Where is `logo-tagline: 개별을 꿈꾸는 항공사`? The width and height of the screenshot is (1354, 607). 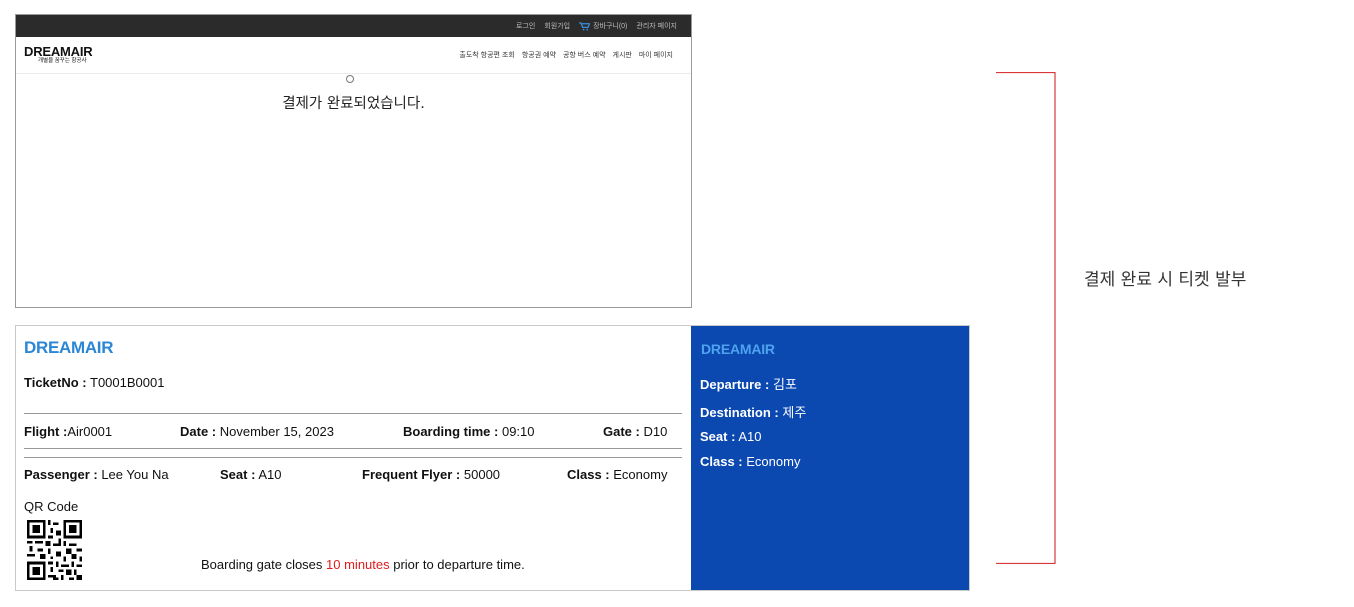 logo-tagline: 개별을 꿈꾸는 항공사 is located at coordinates (62, 61).